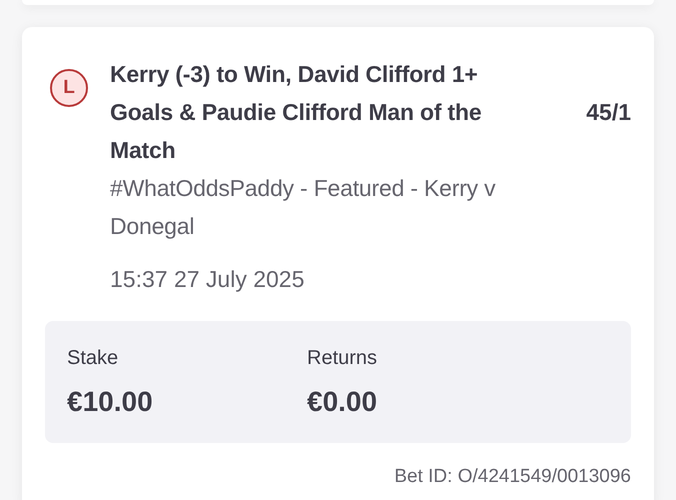  What do you see at coordinates (208, 279) in the screenshot?
I see `placed-date: 15:37 27 July 2025` at bounding box center [208, 279].